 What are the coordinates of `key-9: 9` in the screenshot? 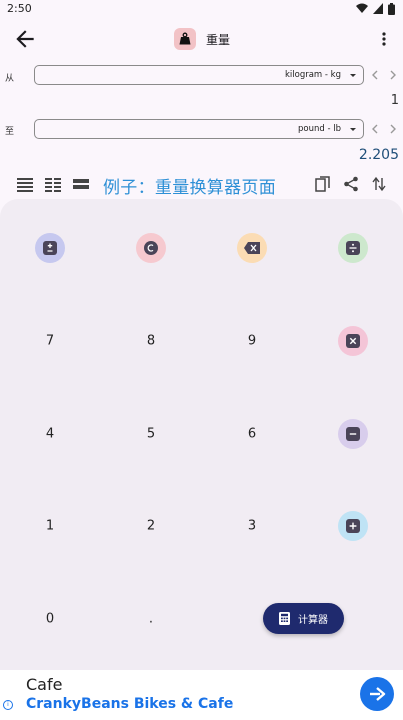 It's located at (252, 341).